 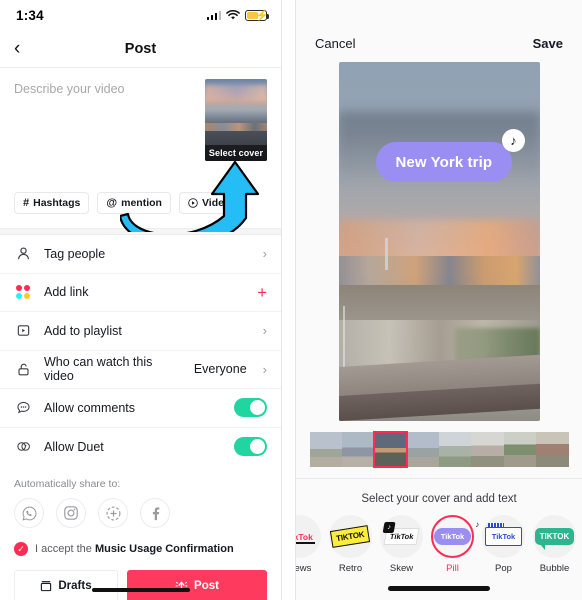 What do you see at coordinates (236, 120) in the screenshot?
I see `select-cover-thumbnail: Select cover` at bounding box center [236, 120].